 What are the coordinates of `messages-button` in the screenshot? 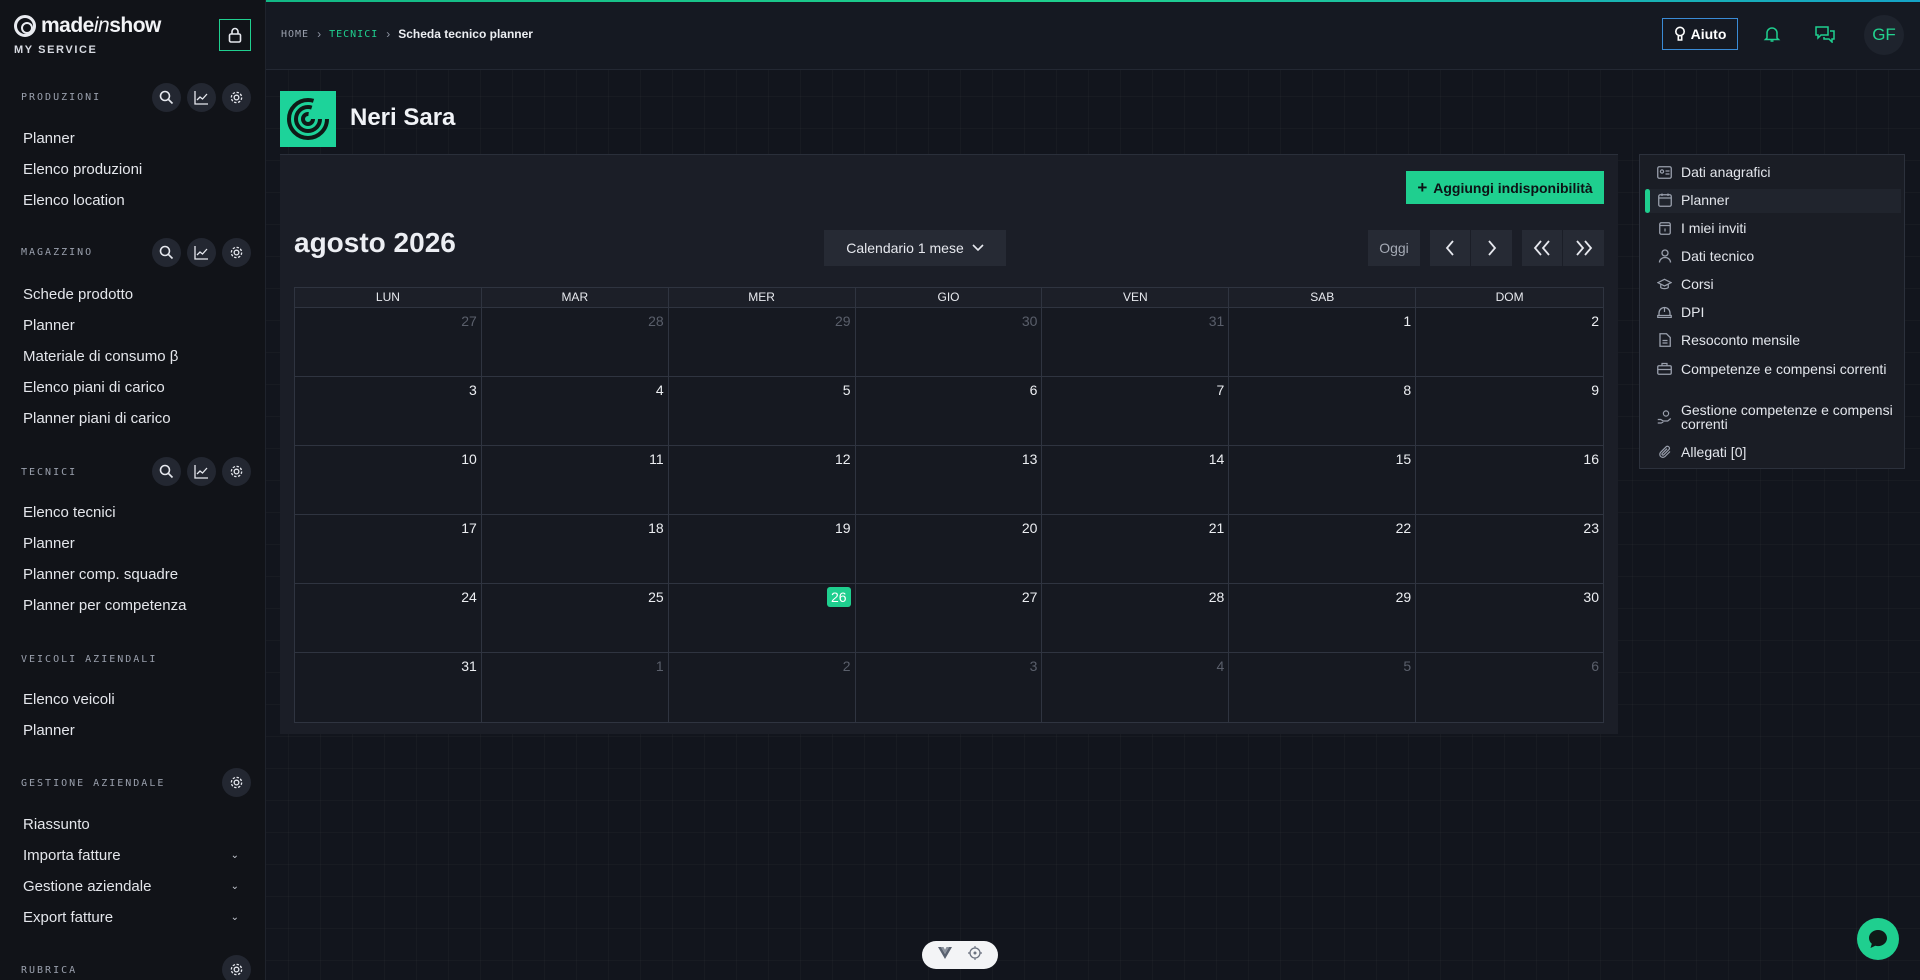 It's located at (1825, 34).